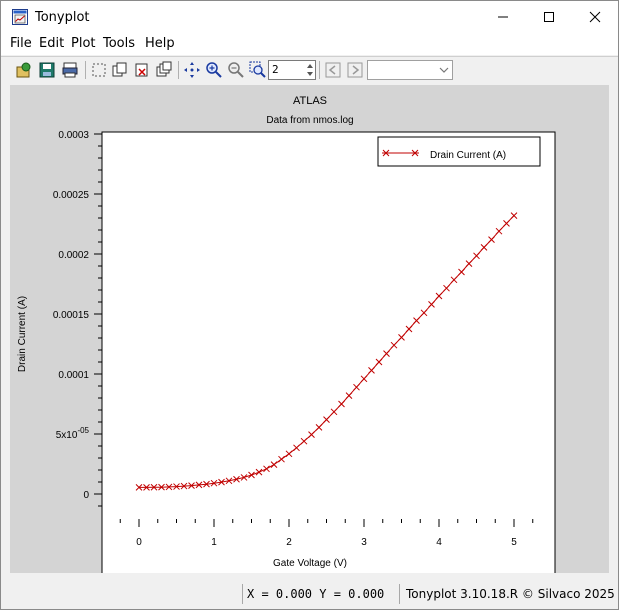 This screenshot has width=619, height=610. Describe the element at coordinates (310, 563) in the screenshot. I see `x-axis-label: Gate Voltage (V)` at that location.